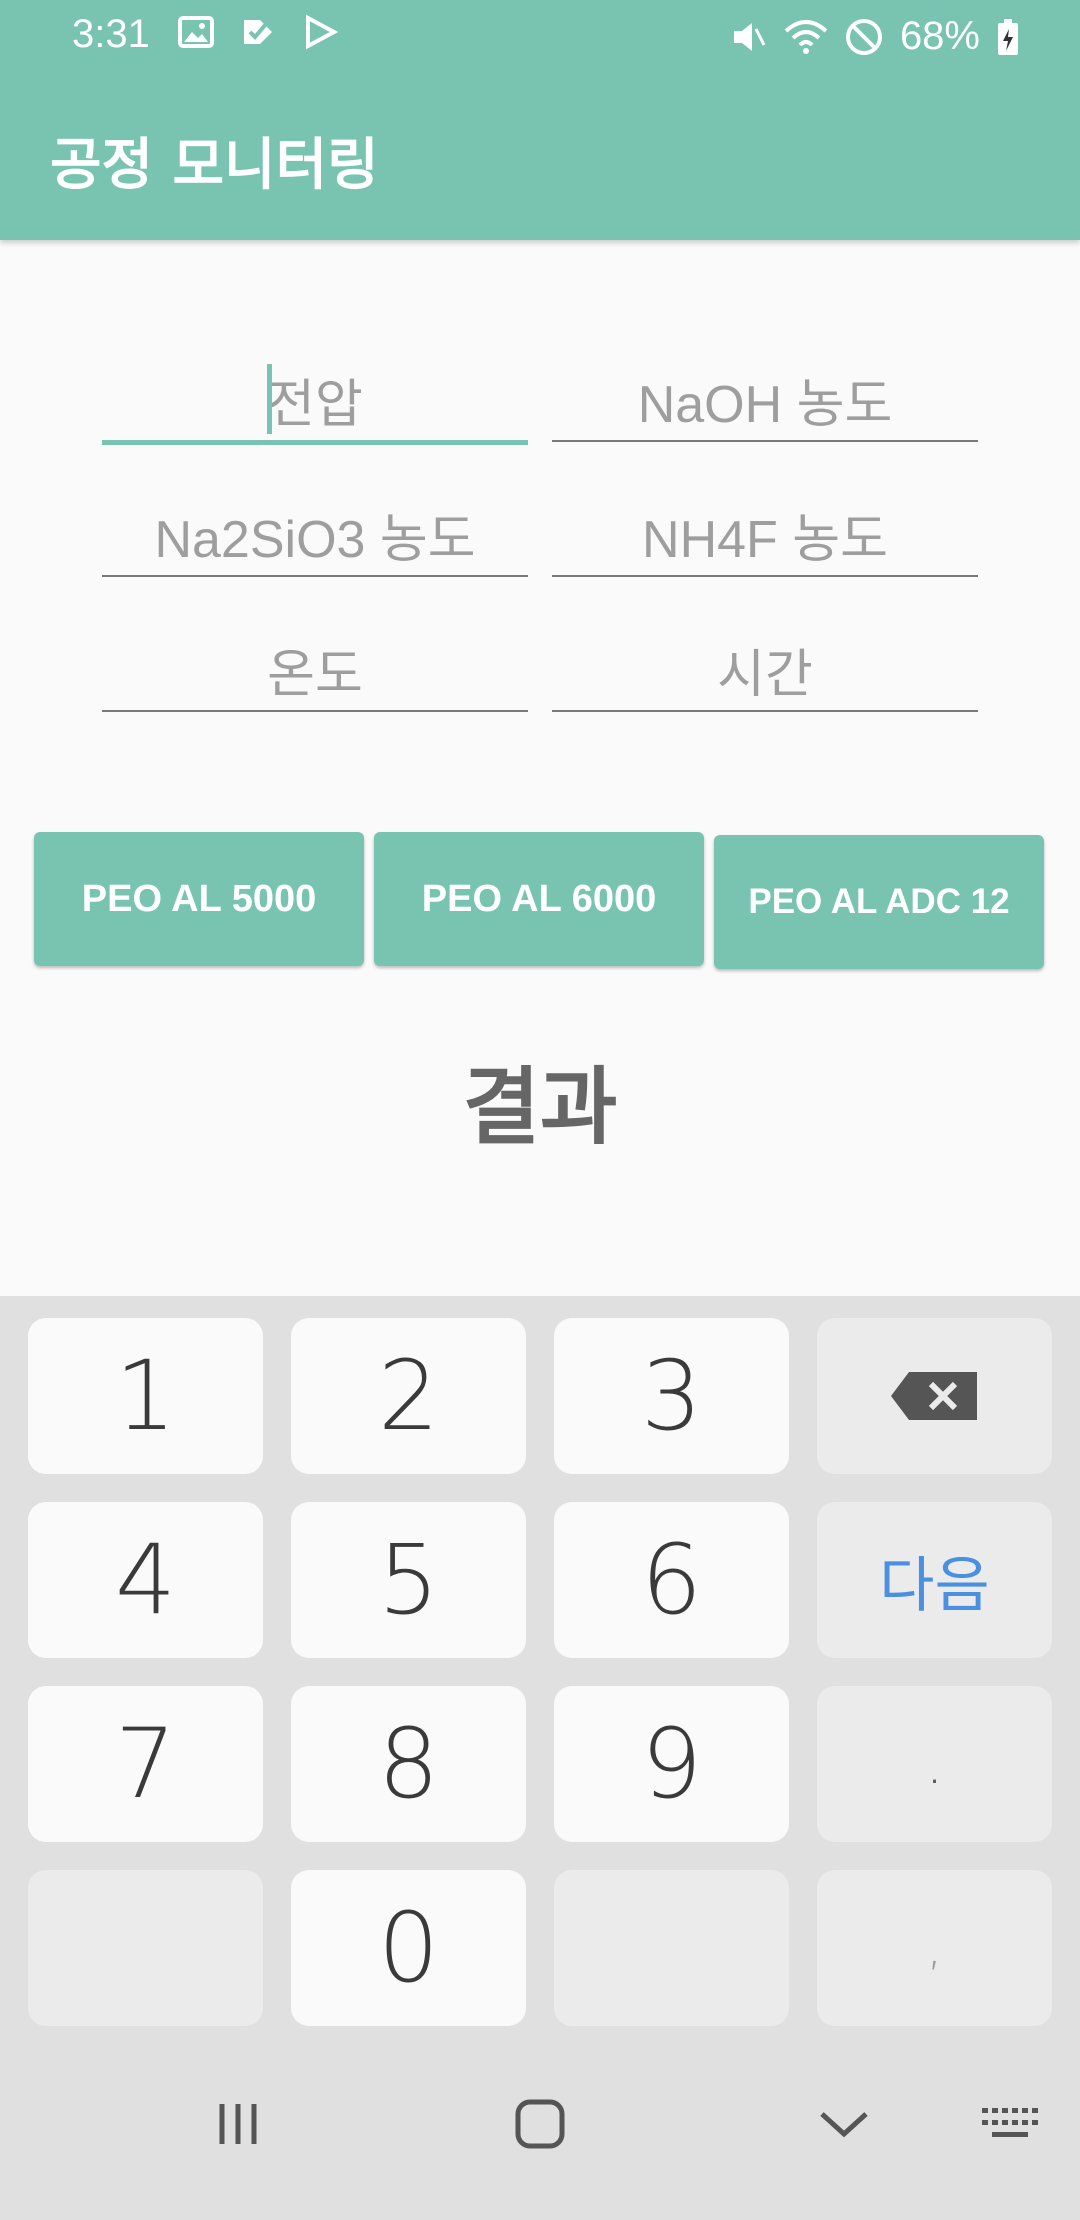 The image size is (1080, 2220). Describe the element at coordinates (1008, 36) in the screenshot. I see `battery-icon` at that location.